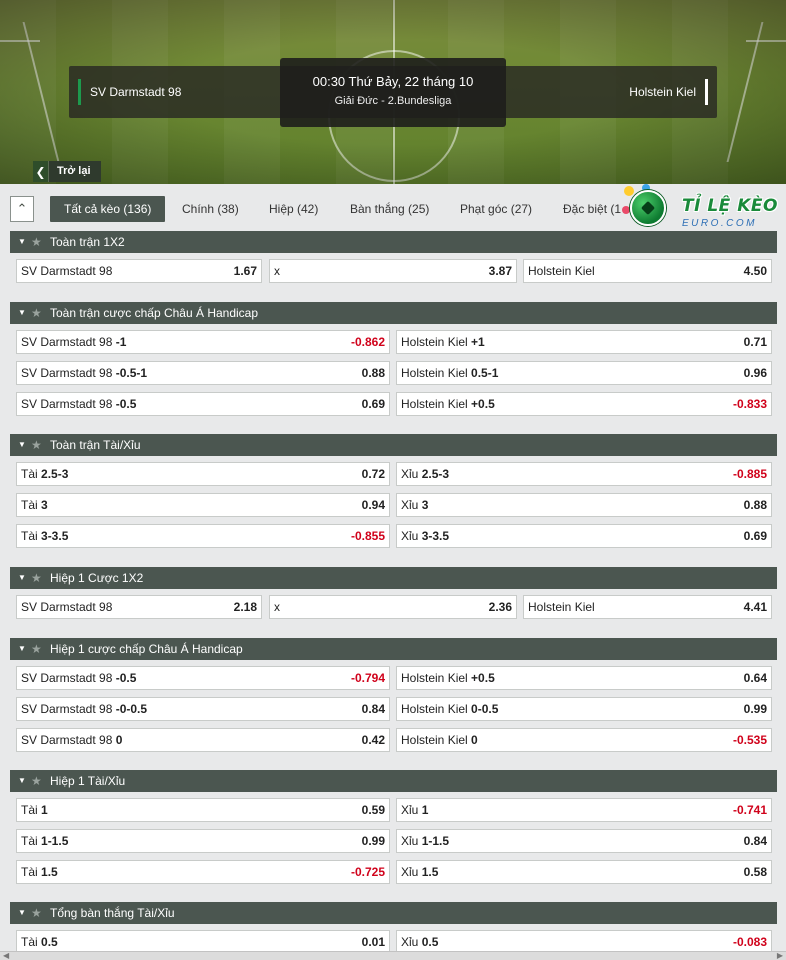  What do you see at coordinates (584, 505) in the screenshot?
I see `odds-cell: Xỉu 3 0.88` at bounding box center [584, 505].